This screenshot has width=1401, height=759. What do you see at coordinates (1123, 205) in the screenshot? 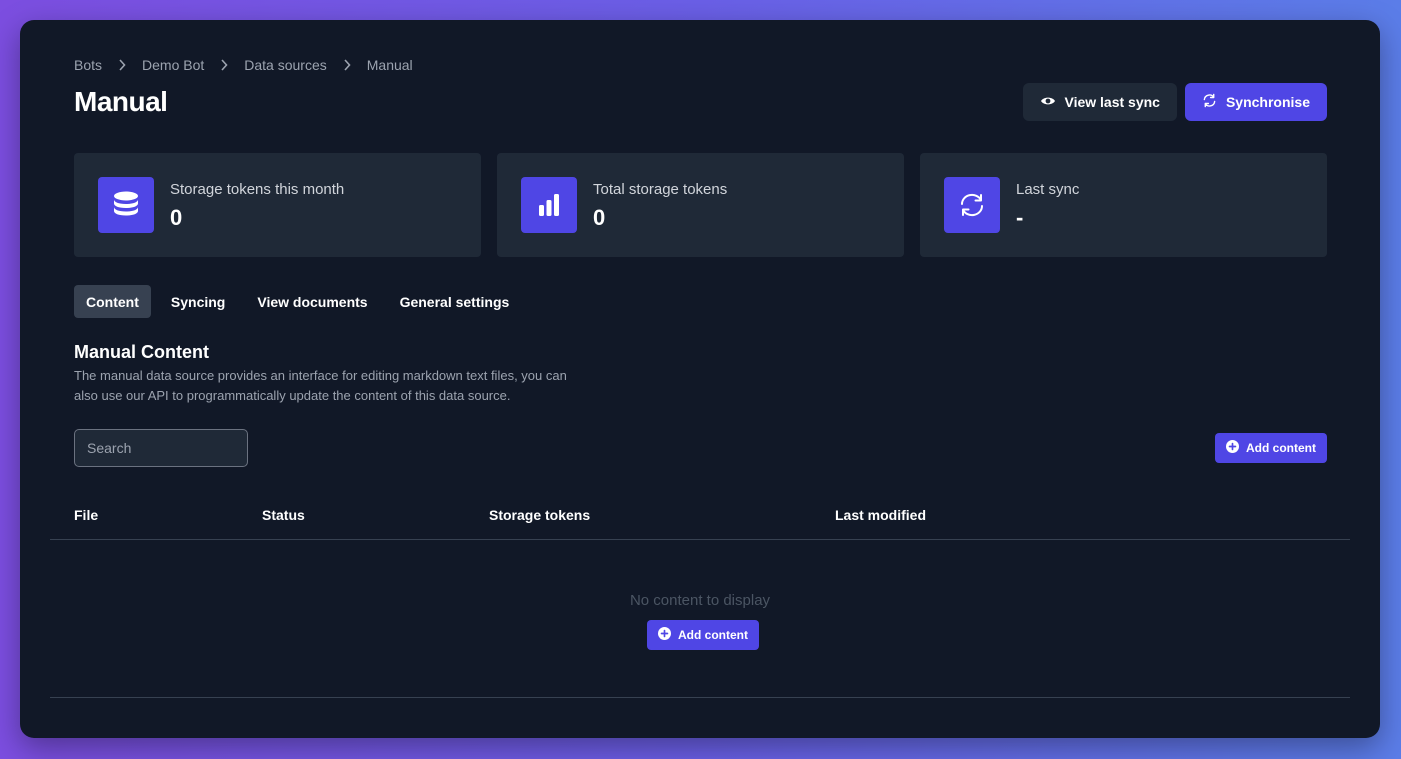
I see `stat-card-last-sync: Last sync -` at bounding box center [1123, 205].